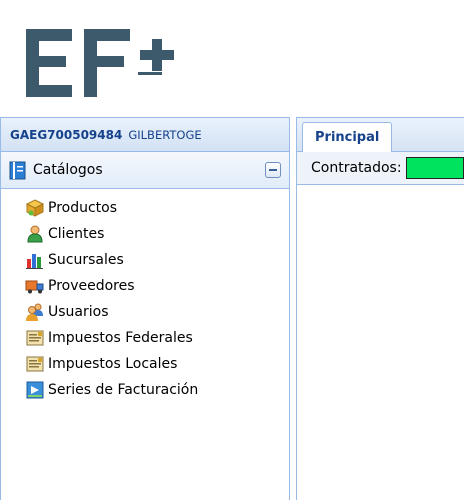 This screenshot has height=500, width=464. Describe the element at coordinates (76, 234) in the screenshot. I see `catalog-item-label: Clientes` at that location.